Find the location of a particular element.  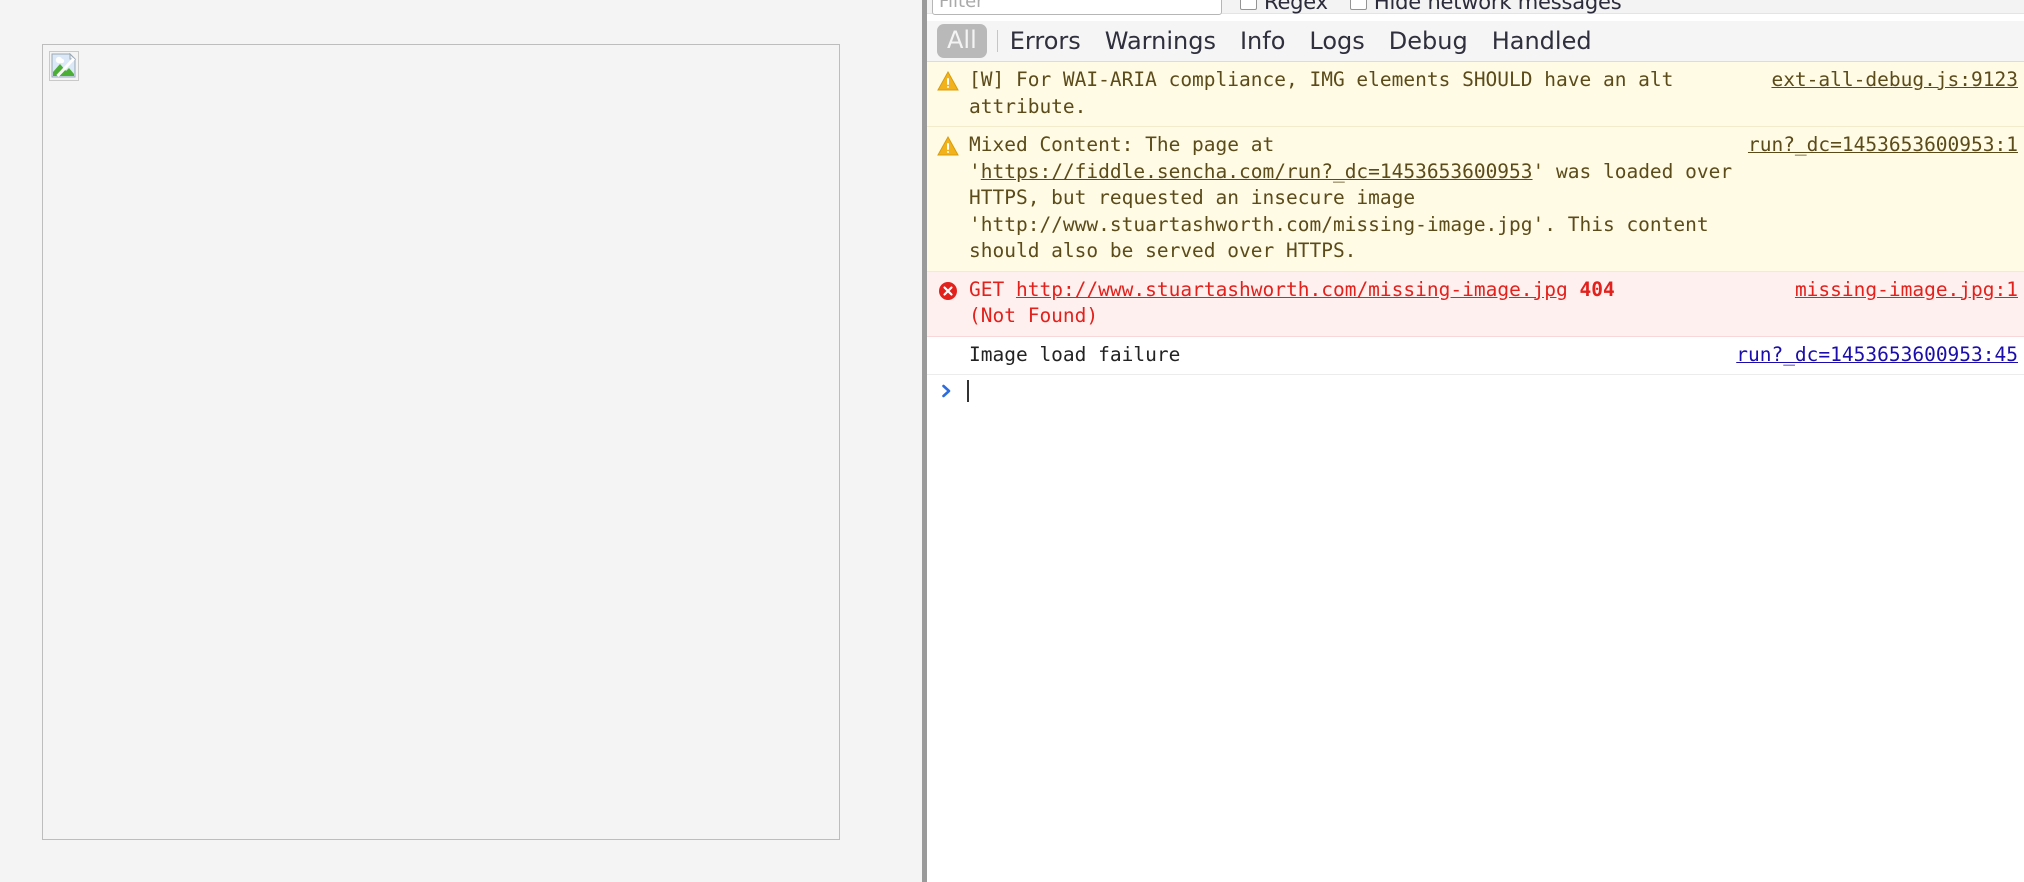

level-filter-logs: Logs is located at coordinates (1336, 41).